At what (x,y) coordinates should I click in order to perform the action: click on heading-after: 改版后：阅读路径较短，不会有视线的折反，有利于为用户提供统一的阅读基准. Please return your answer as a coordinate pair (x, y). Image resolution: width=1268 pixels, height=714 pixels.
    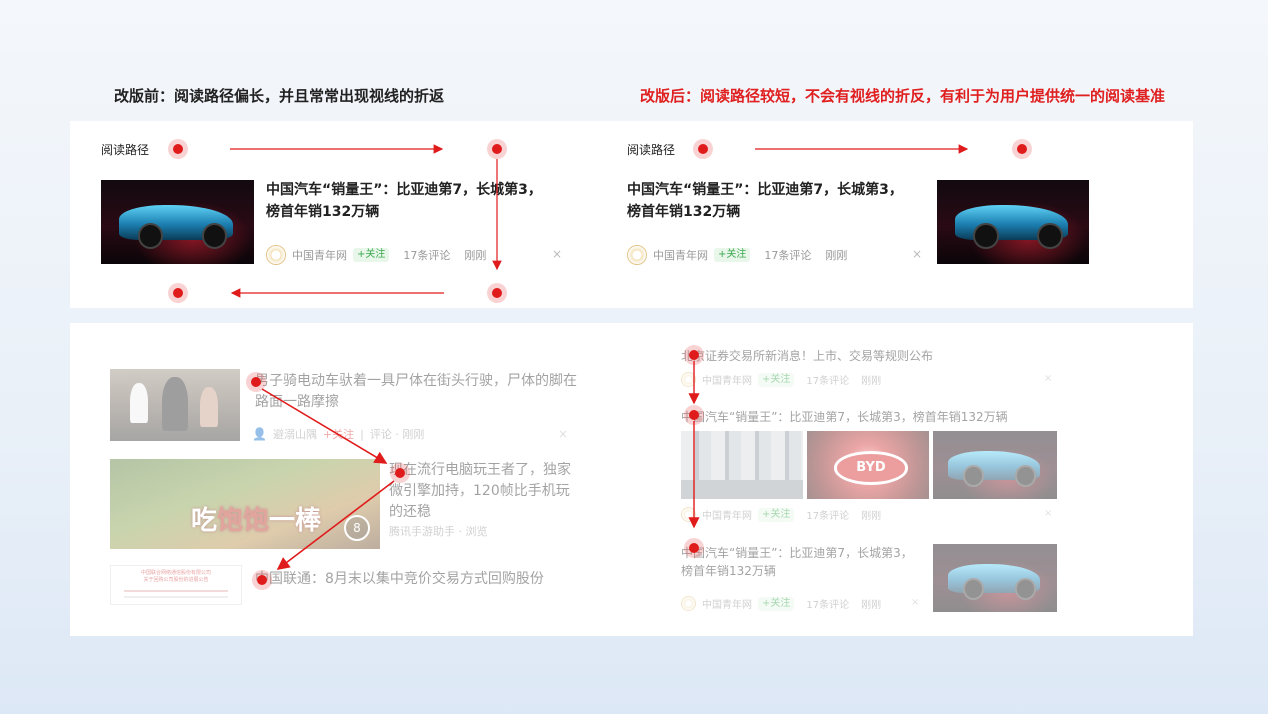
    Looking at the image, I should click on (903, 96).